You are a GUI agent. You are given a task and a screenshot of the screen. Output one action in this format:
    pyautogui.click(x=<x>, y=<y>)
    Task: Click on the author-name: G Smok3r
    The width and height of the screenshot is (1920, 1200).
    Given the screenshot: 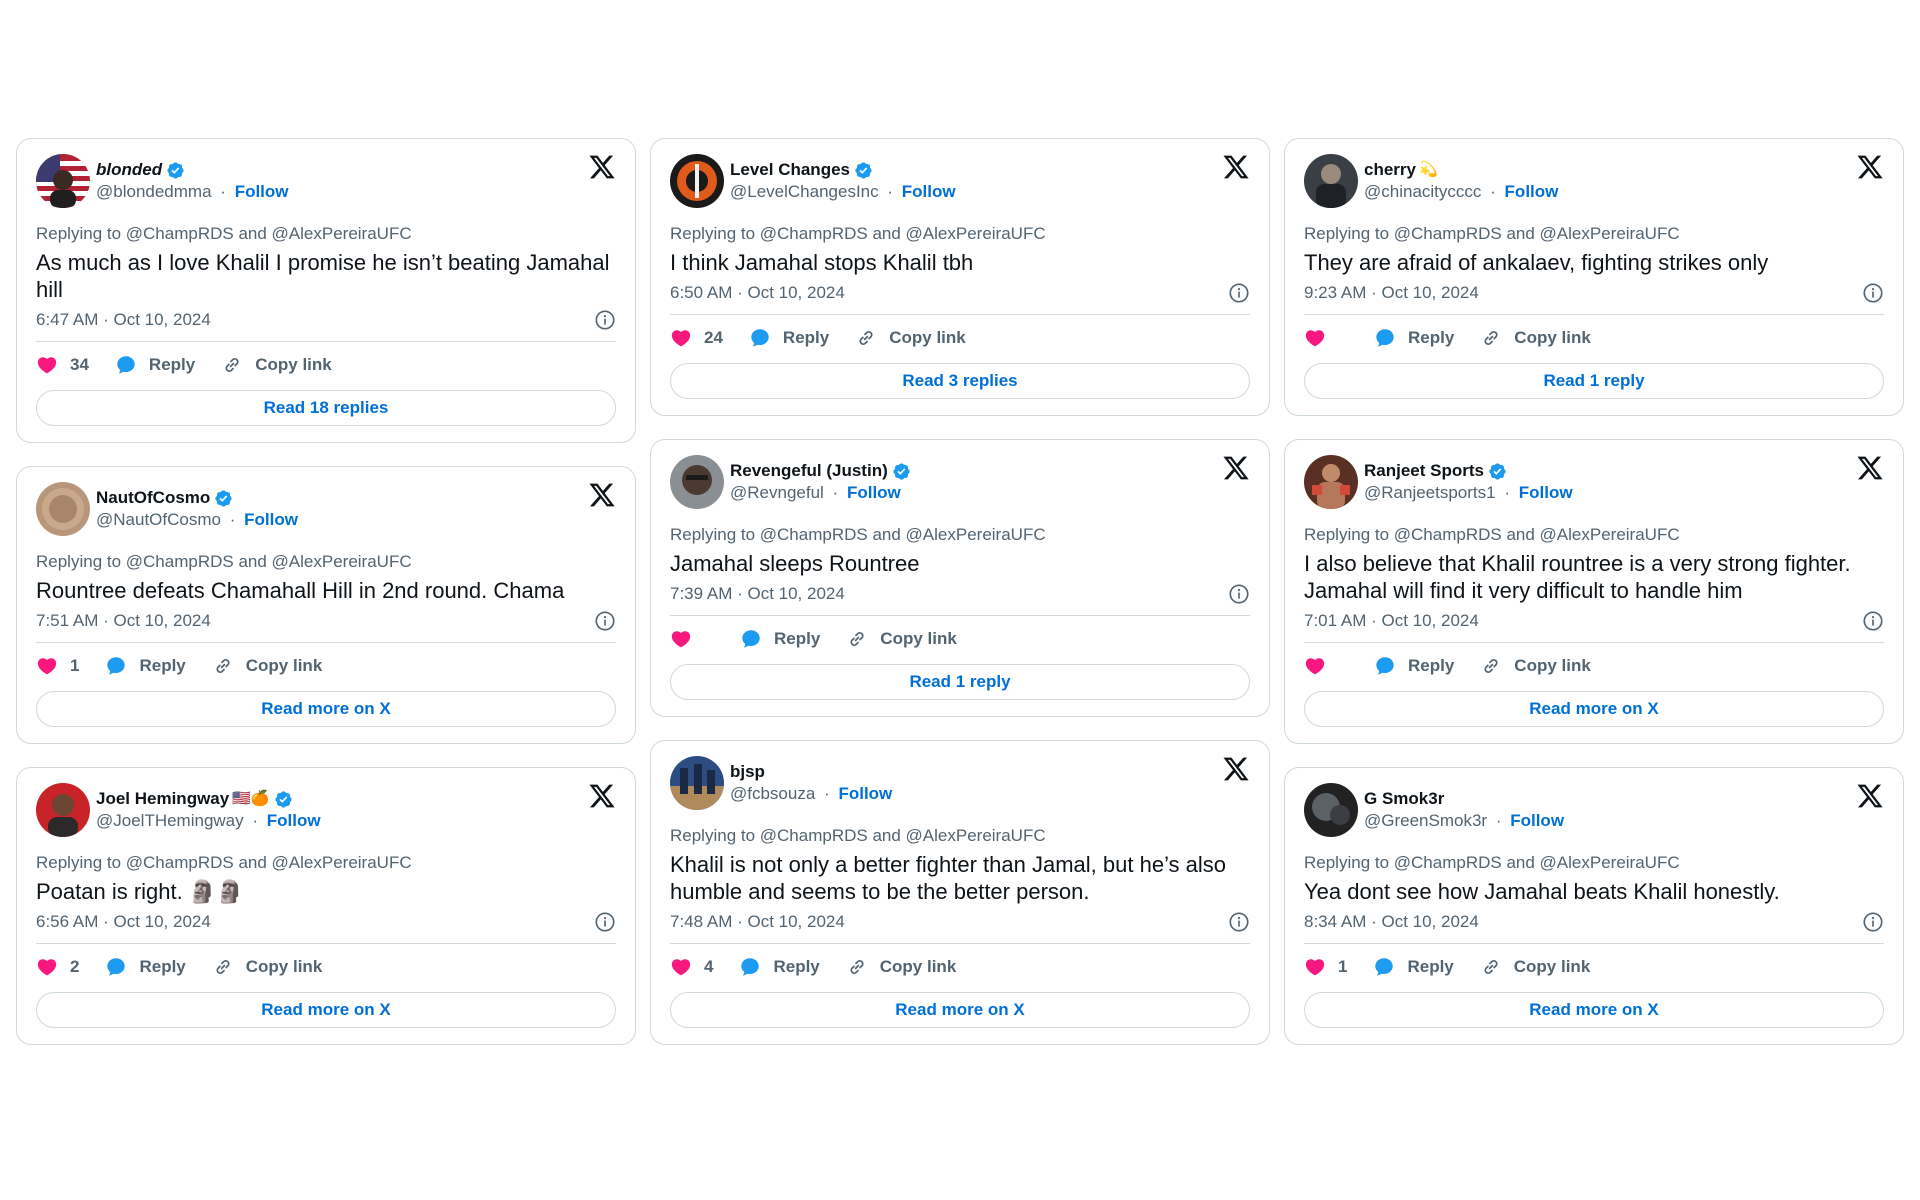 What is the action you would take?
    pyautogui.click(x=1404, y=799)
    